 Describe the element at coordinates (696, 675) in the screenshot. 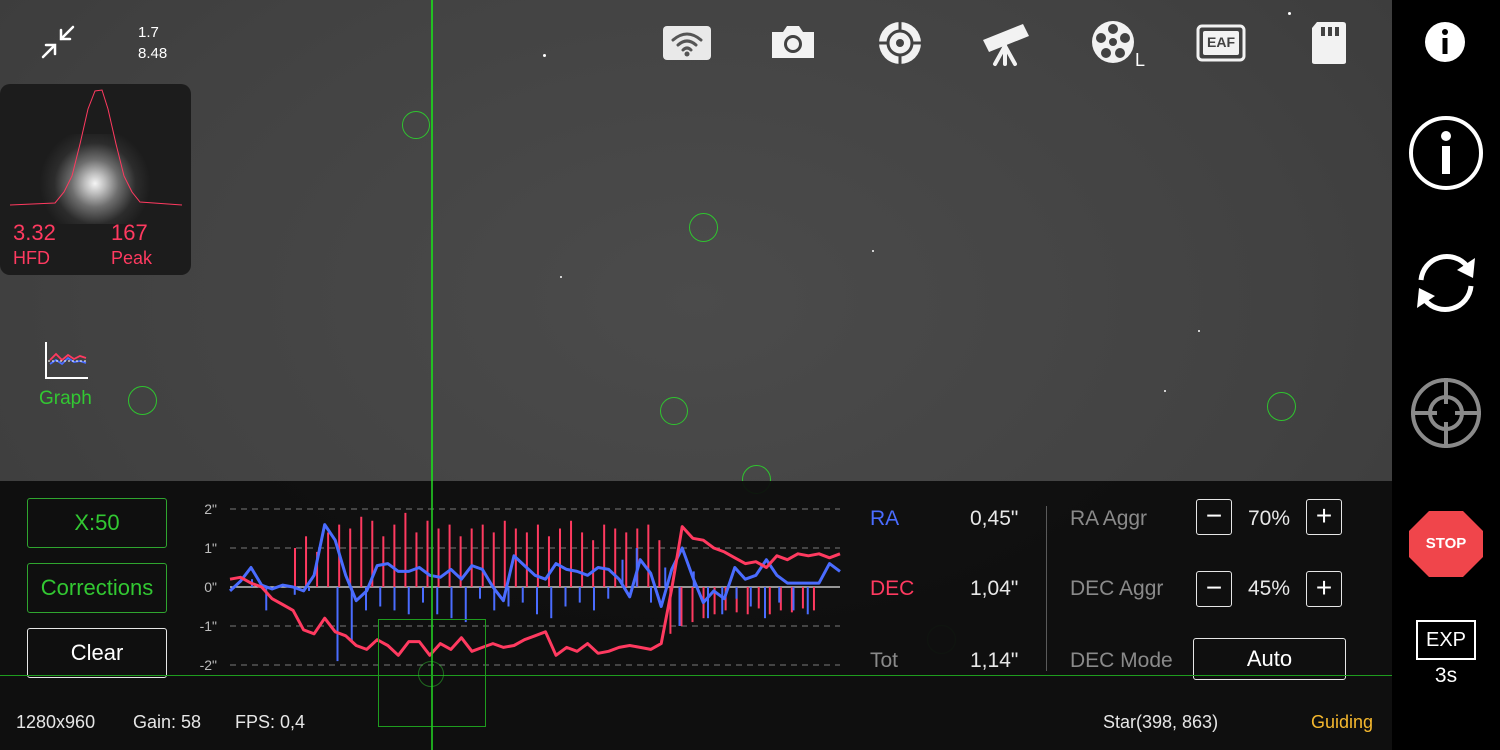

I see `crosshair-horizontal-overlay` at that location.